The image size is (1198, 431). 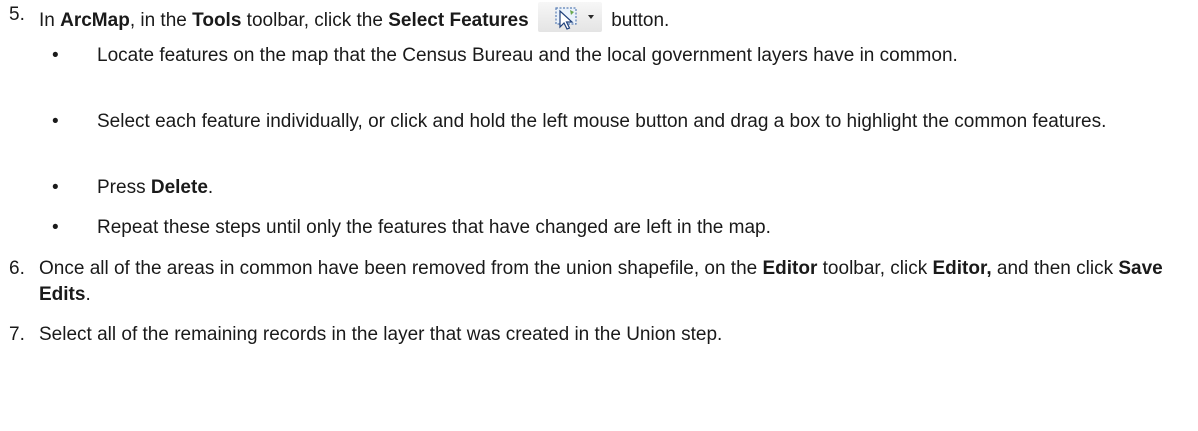 I want to click on select-features-button, so click(x=569, y=17).